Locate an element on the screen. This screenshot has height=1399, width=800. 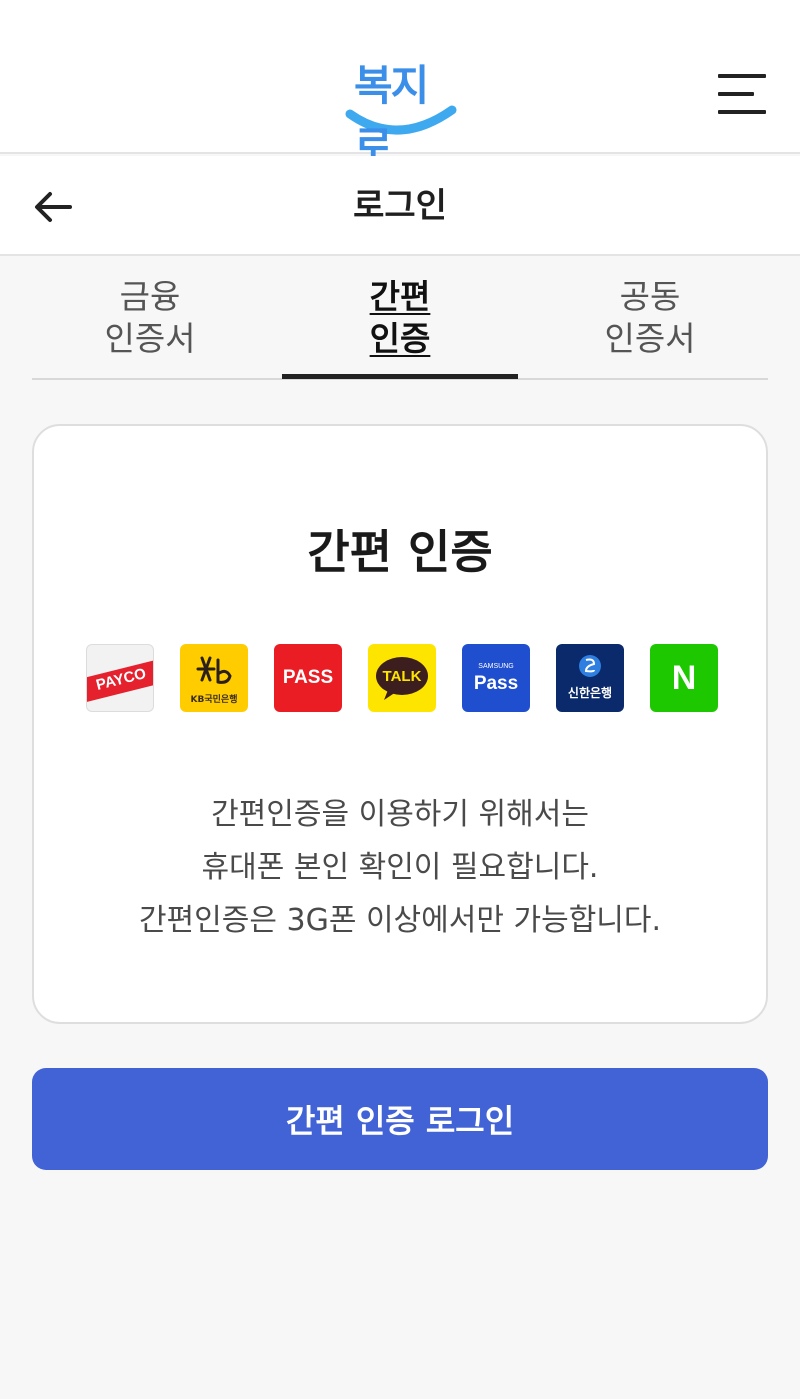
tab-simple-auth: 간편 인증 is located at coordinates (400, 328).